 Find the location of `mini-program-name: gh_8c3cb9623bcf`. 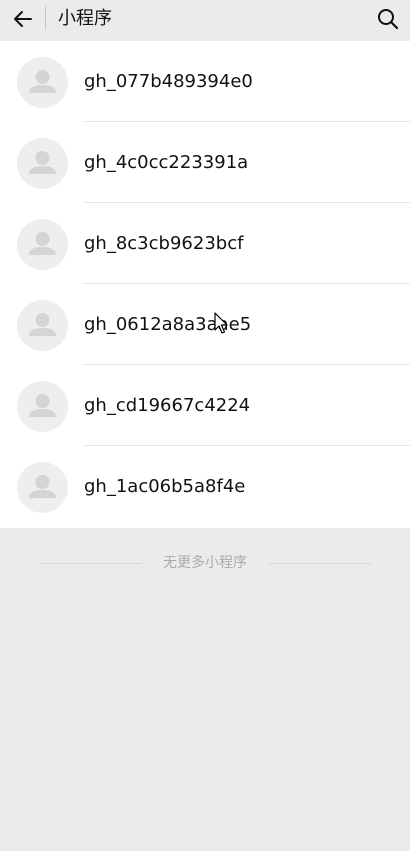

mini-program-name: gh_8c3cb9623bcf is located at coordinates (164, 243).